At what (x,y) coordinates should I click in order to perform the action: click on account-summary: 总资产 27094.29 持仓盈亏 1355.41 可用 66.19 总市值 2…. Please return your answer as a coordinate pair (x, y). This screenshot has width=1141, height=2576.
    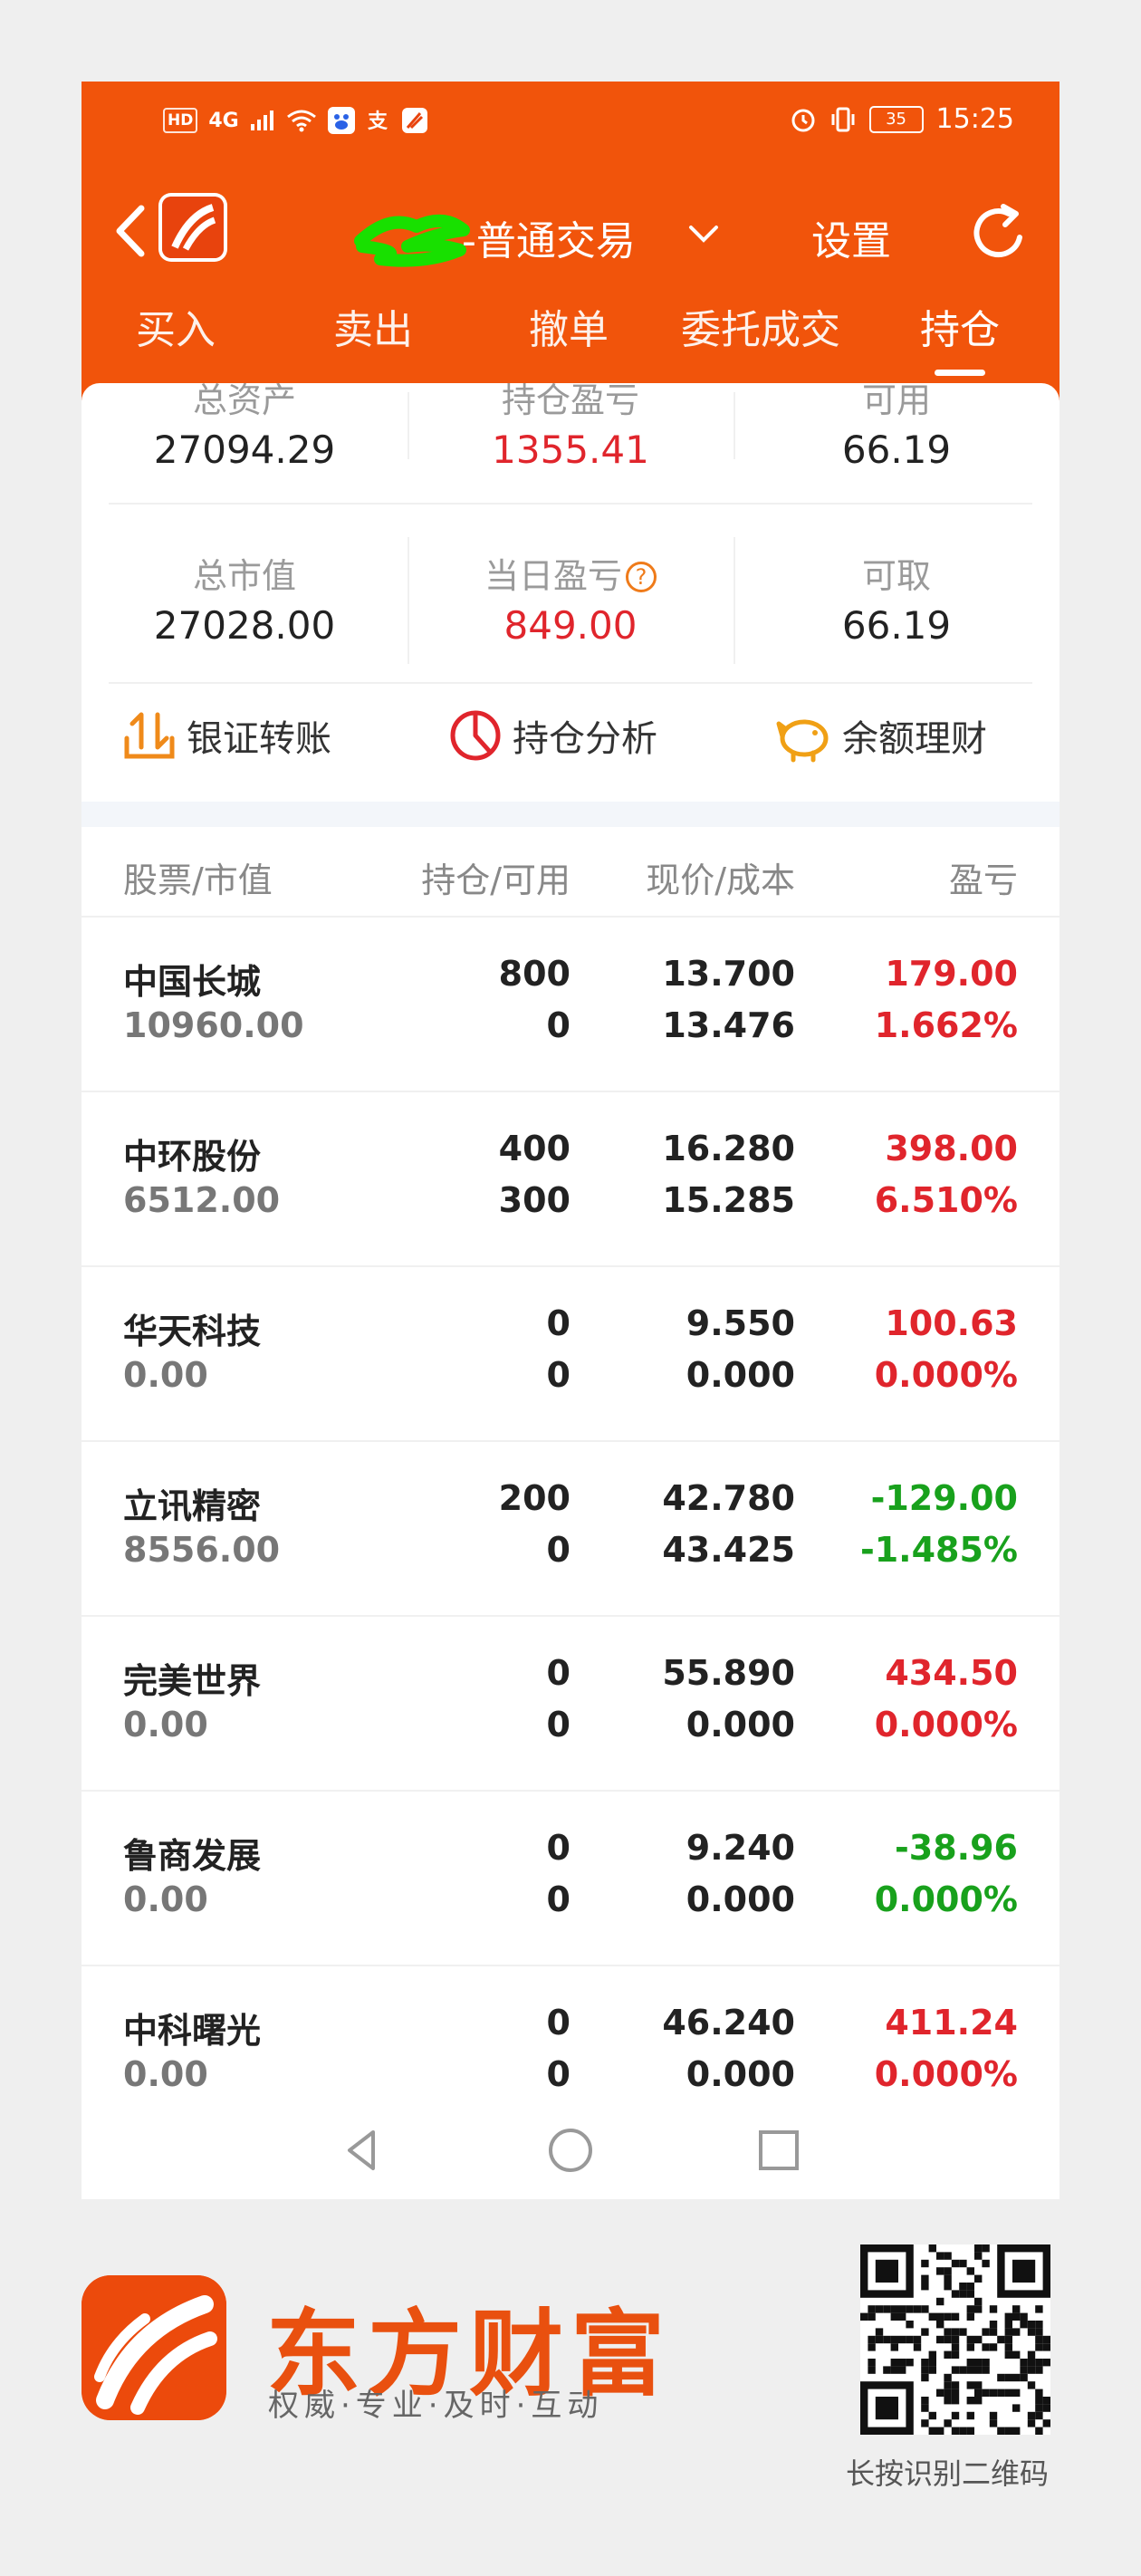
    Looking at the image, I should click on (571, 595).